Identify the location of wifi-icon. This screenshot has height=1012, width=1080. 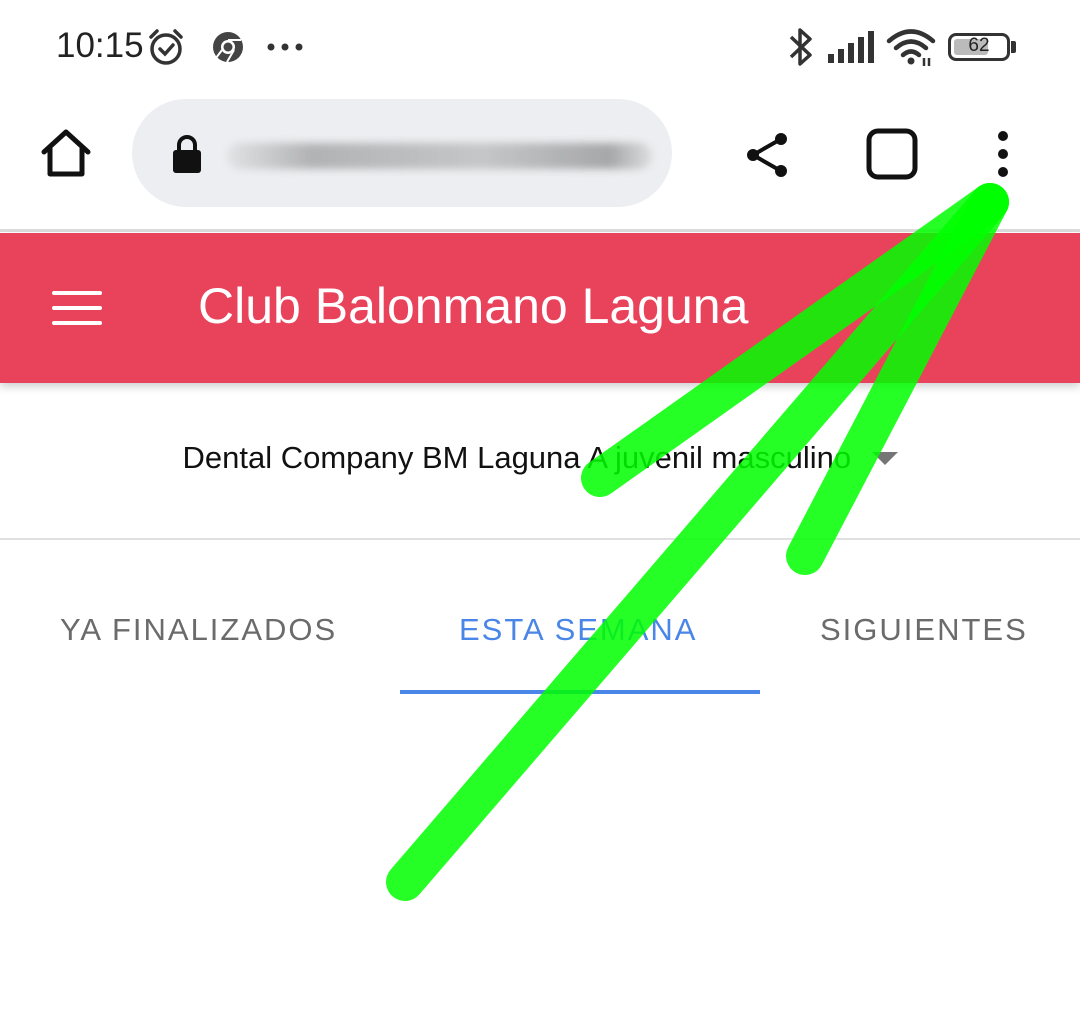
(911, 47).